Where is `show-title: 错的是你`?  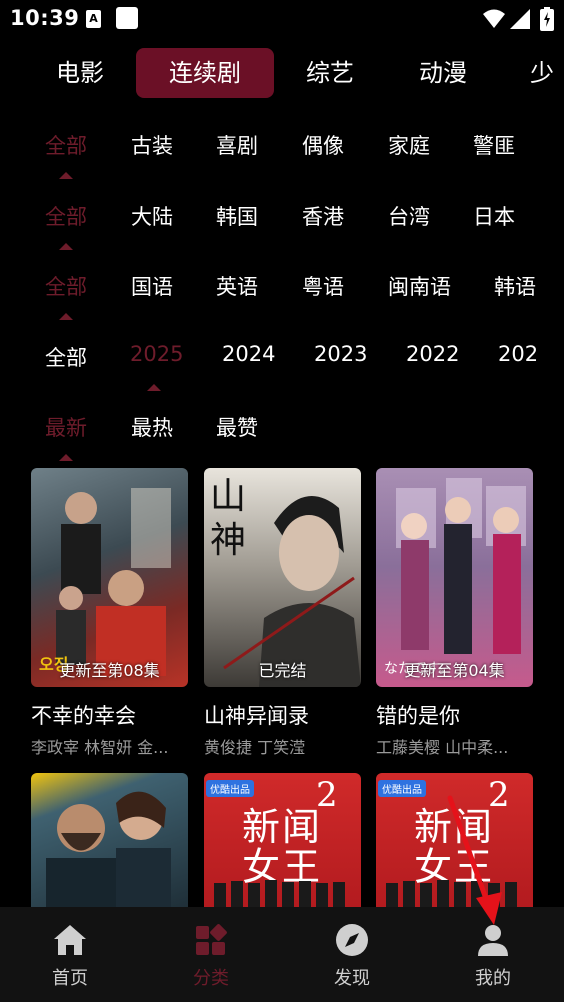
show-title: 错的是你 is located at coordinates (418, 715).